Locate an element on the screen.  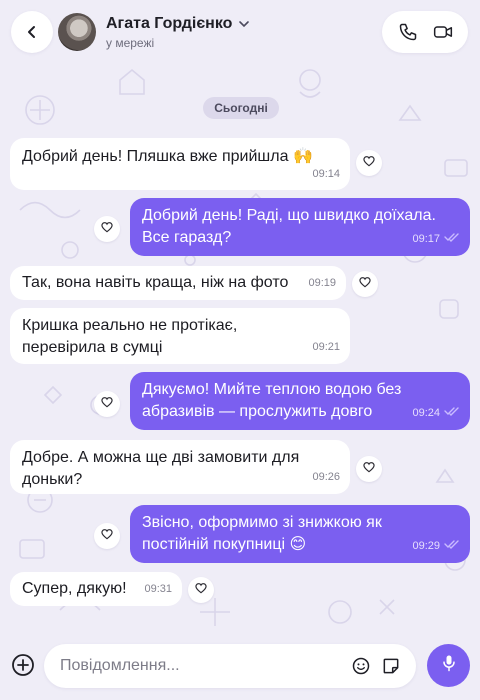
voice-record-button is located at coordinates (448, 665).